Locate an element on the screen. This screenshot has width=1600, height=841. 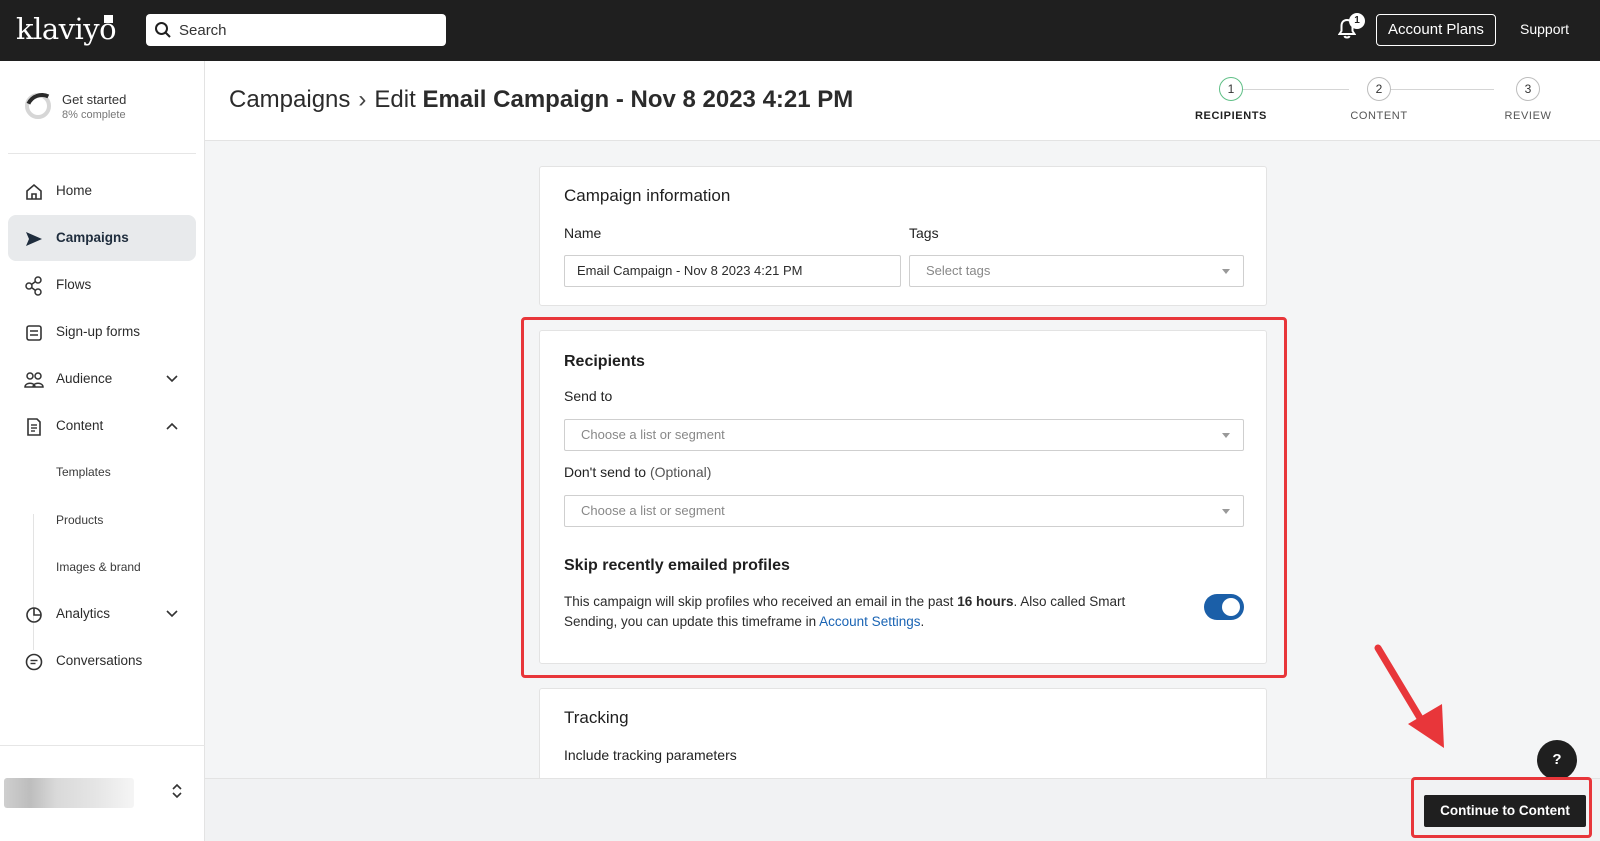
account-switcher is located at coordinates (102, 793).